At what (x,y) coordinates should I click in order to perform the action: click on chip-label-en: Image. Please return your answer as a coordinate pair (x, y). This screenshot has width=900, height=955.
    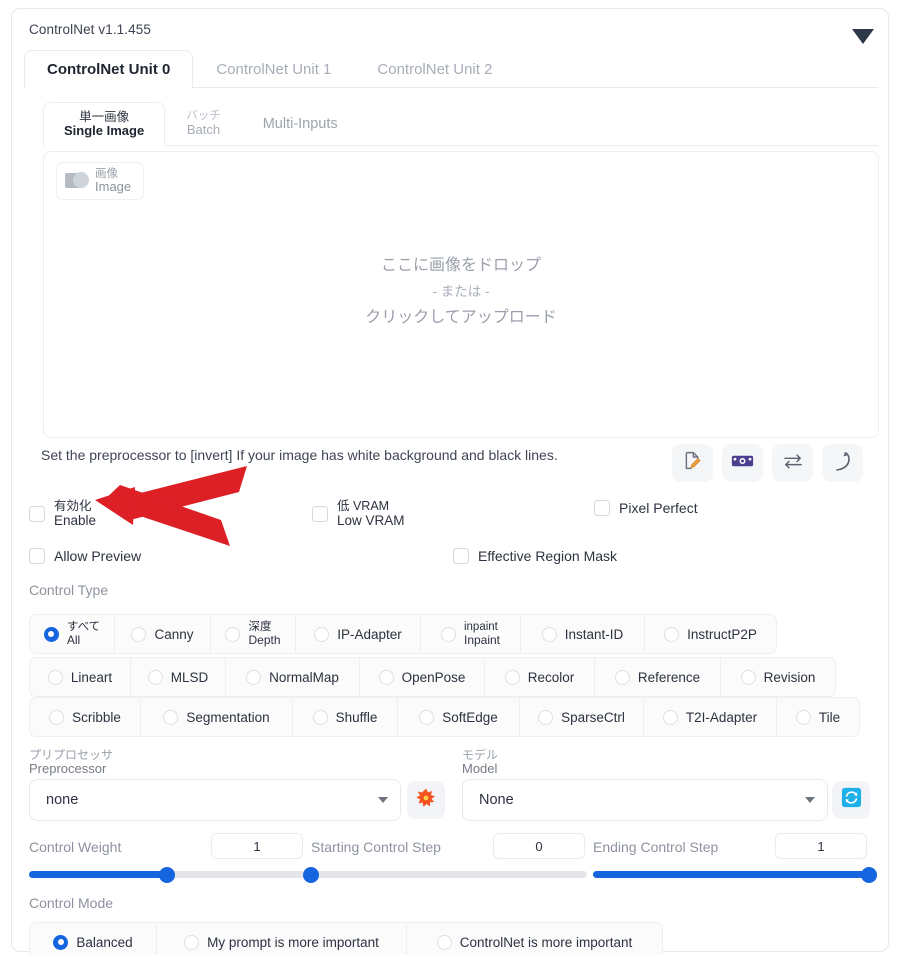
    Looking at the image, I should click on (113, 187).